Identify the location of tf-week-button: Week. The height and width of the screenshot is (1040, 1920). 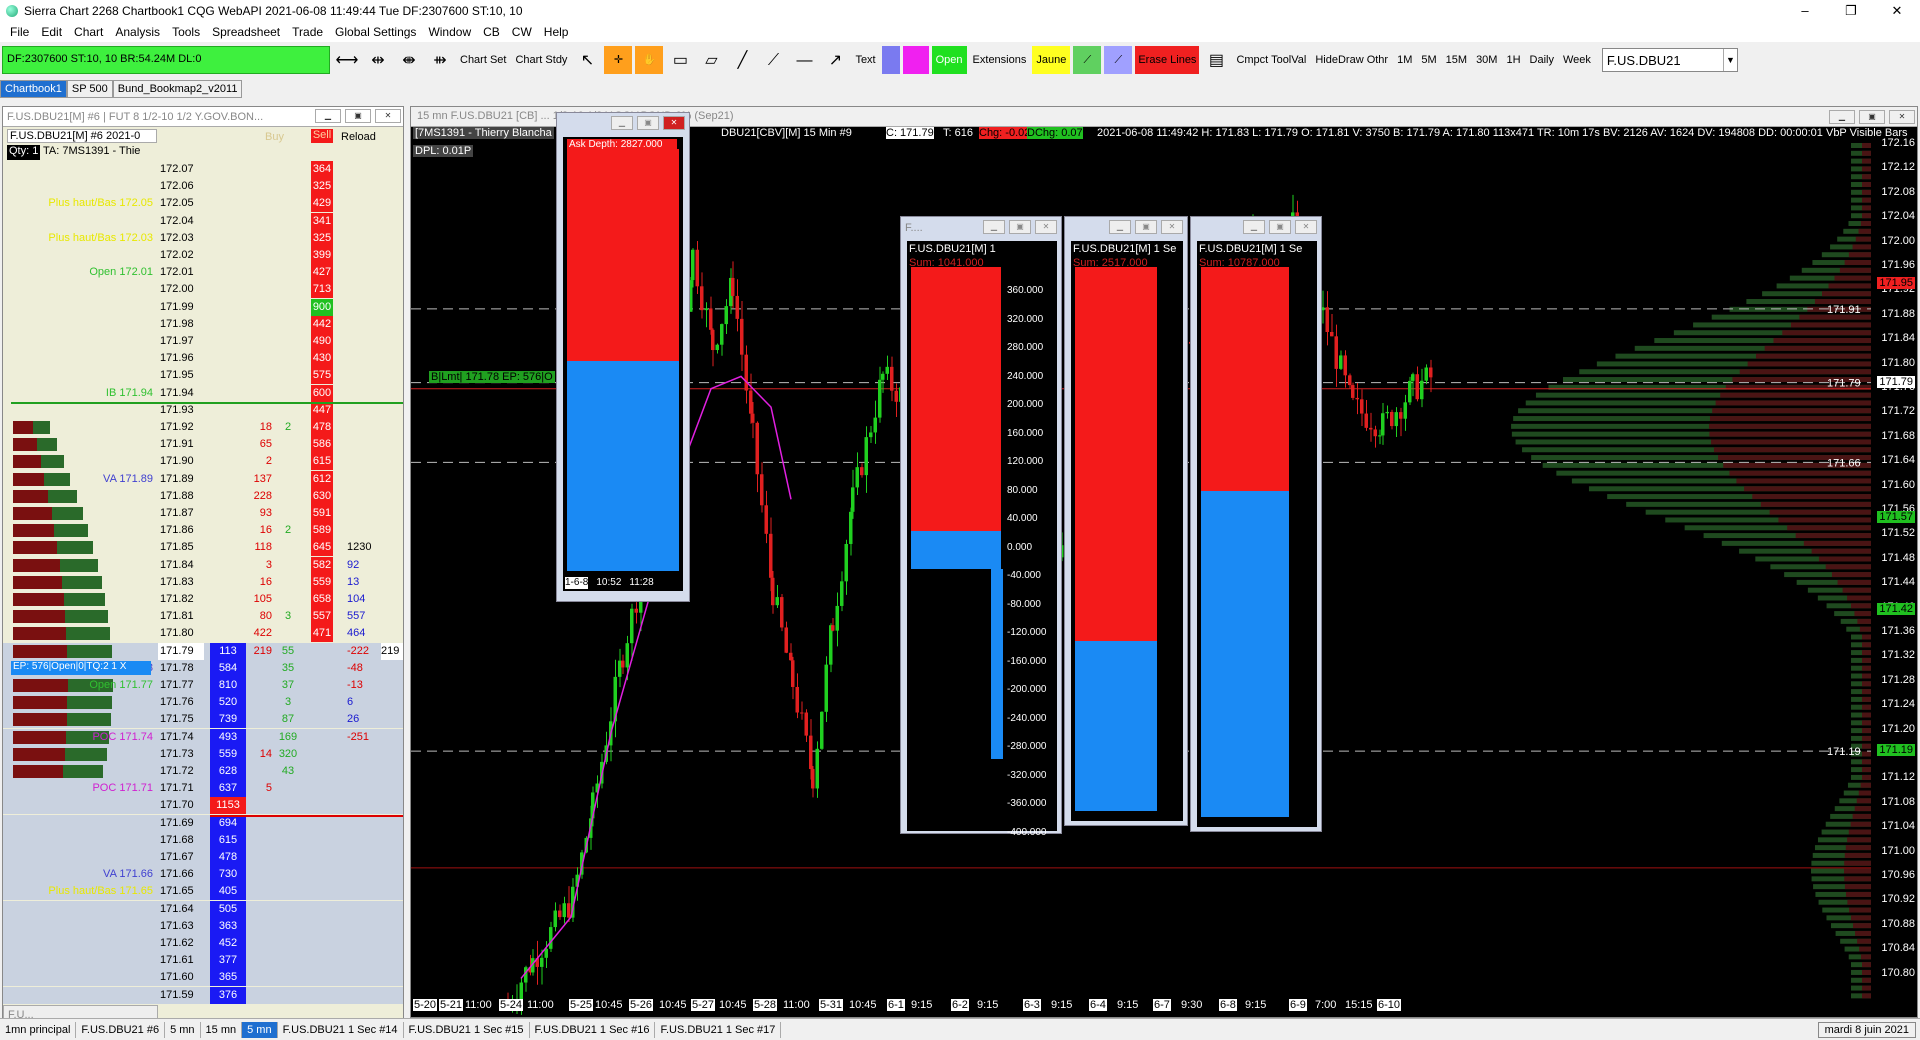
(1577, 60).